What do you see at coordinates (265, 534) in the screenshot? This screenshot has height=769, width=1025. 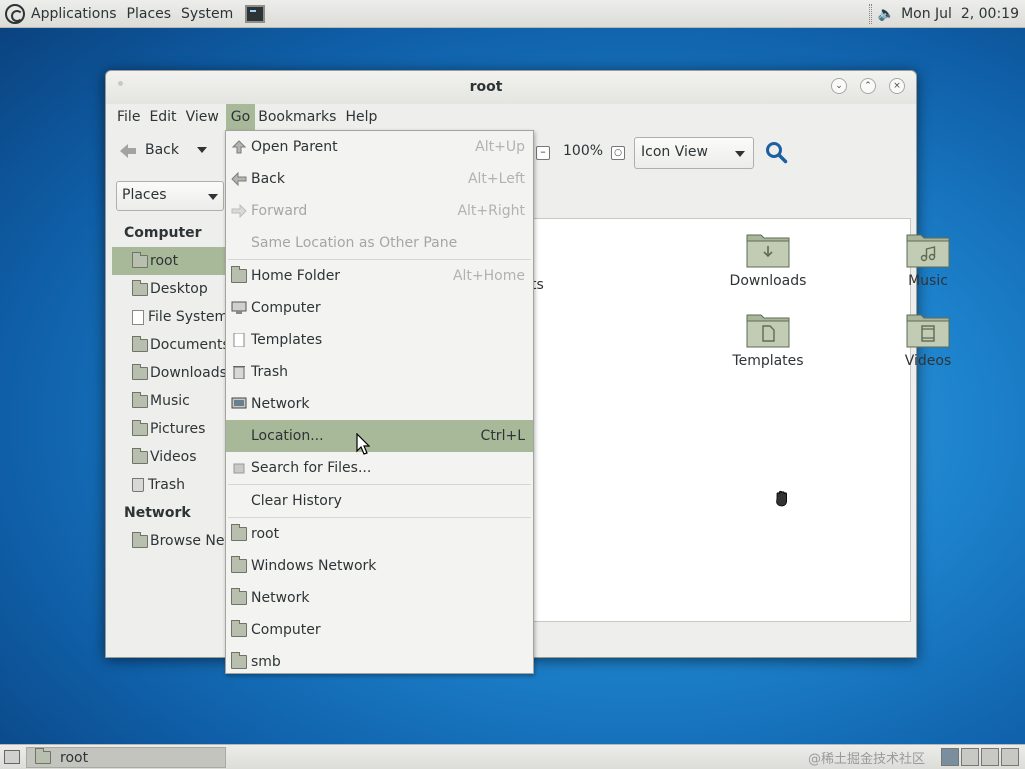 I see `go-menu-item-label: root` at bounding box center [265, 534].